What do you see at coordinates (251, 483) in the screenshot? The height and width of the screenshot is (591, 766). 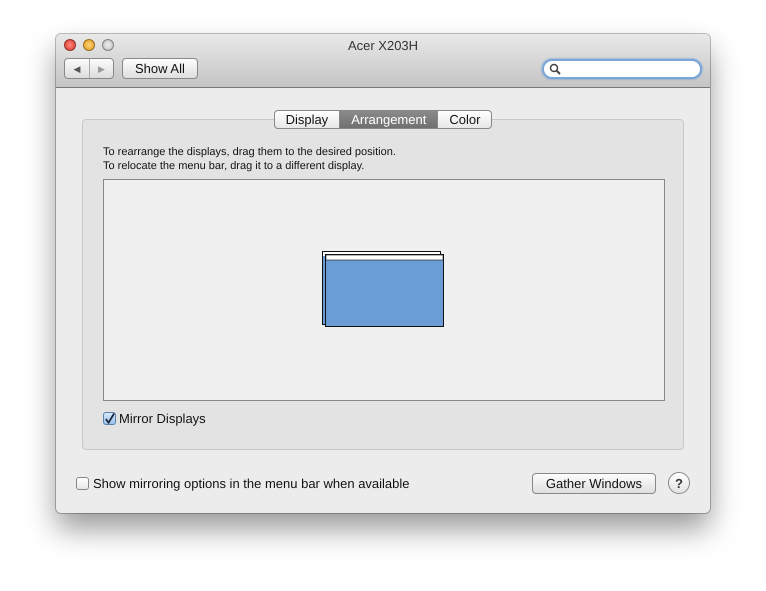 I see `checkbox-label: Show mirroring options in the menu bar when available` at bounding box center [251, 483].